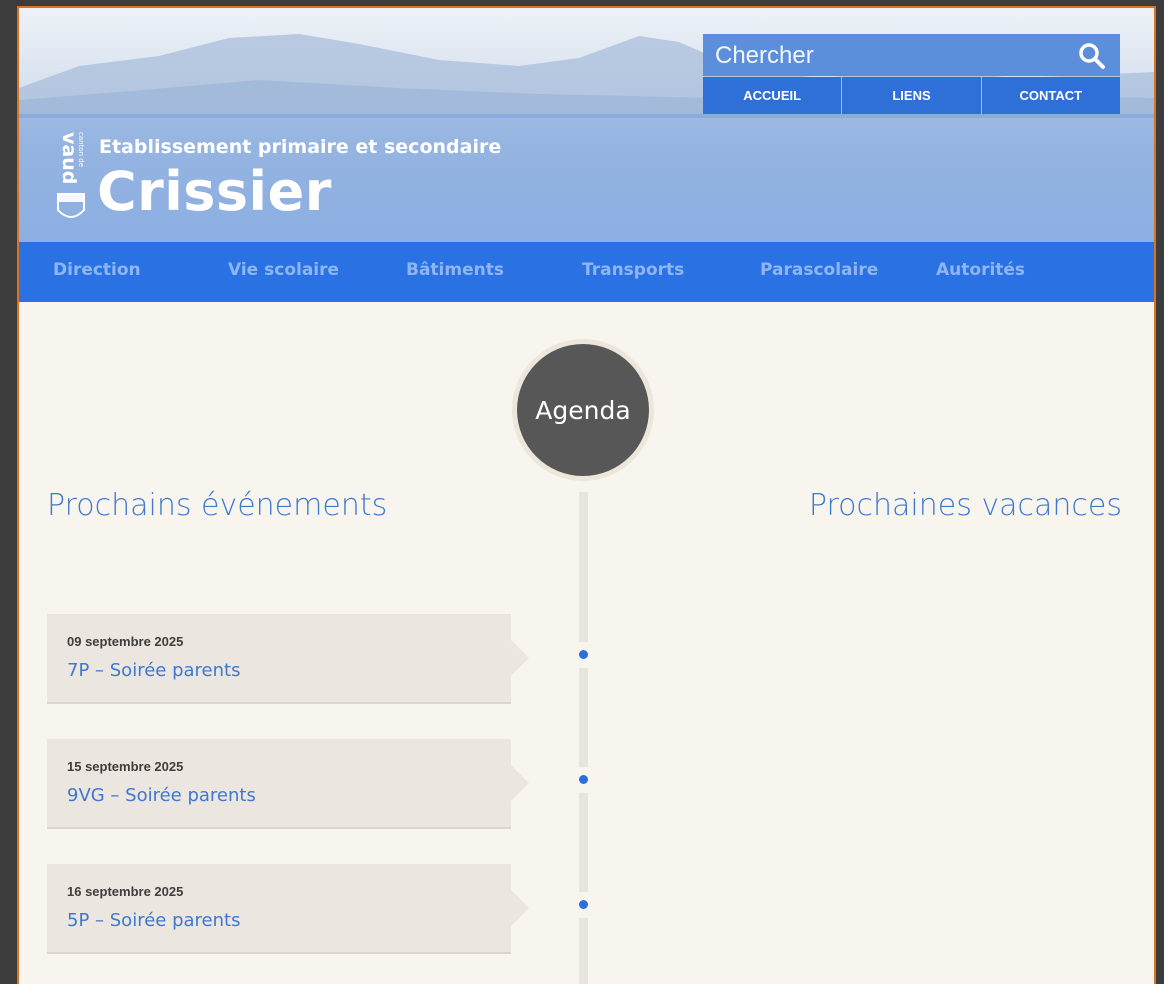 This screenshot has width=1164, height=984. Describe the element at coordinates (819, 270) in the screenshot. I see `nav-item-parascolaire: Parascolaire` at that location.